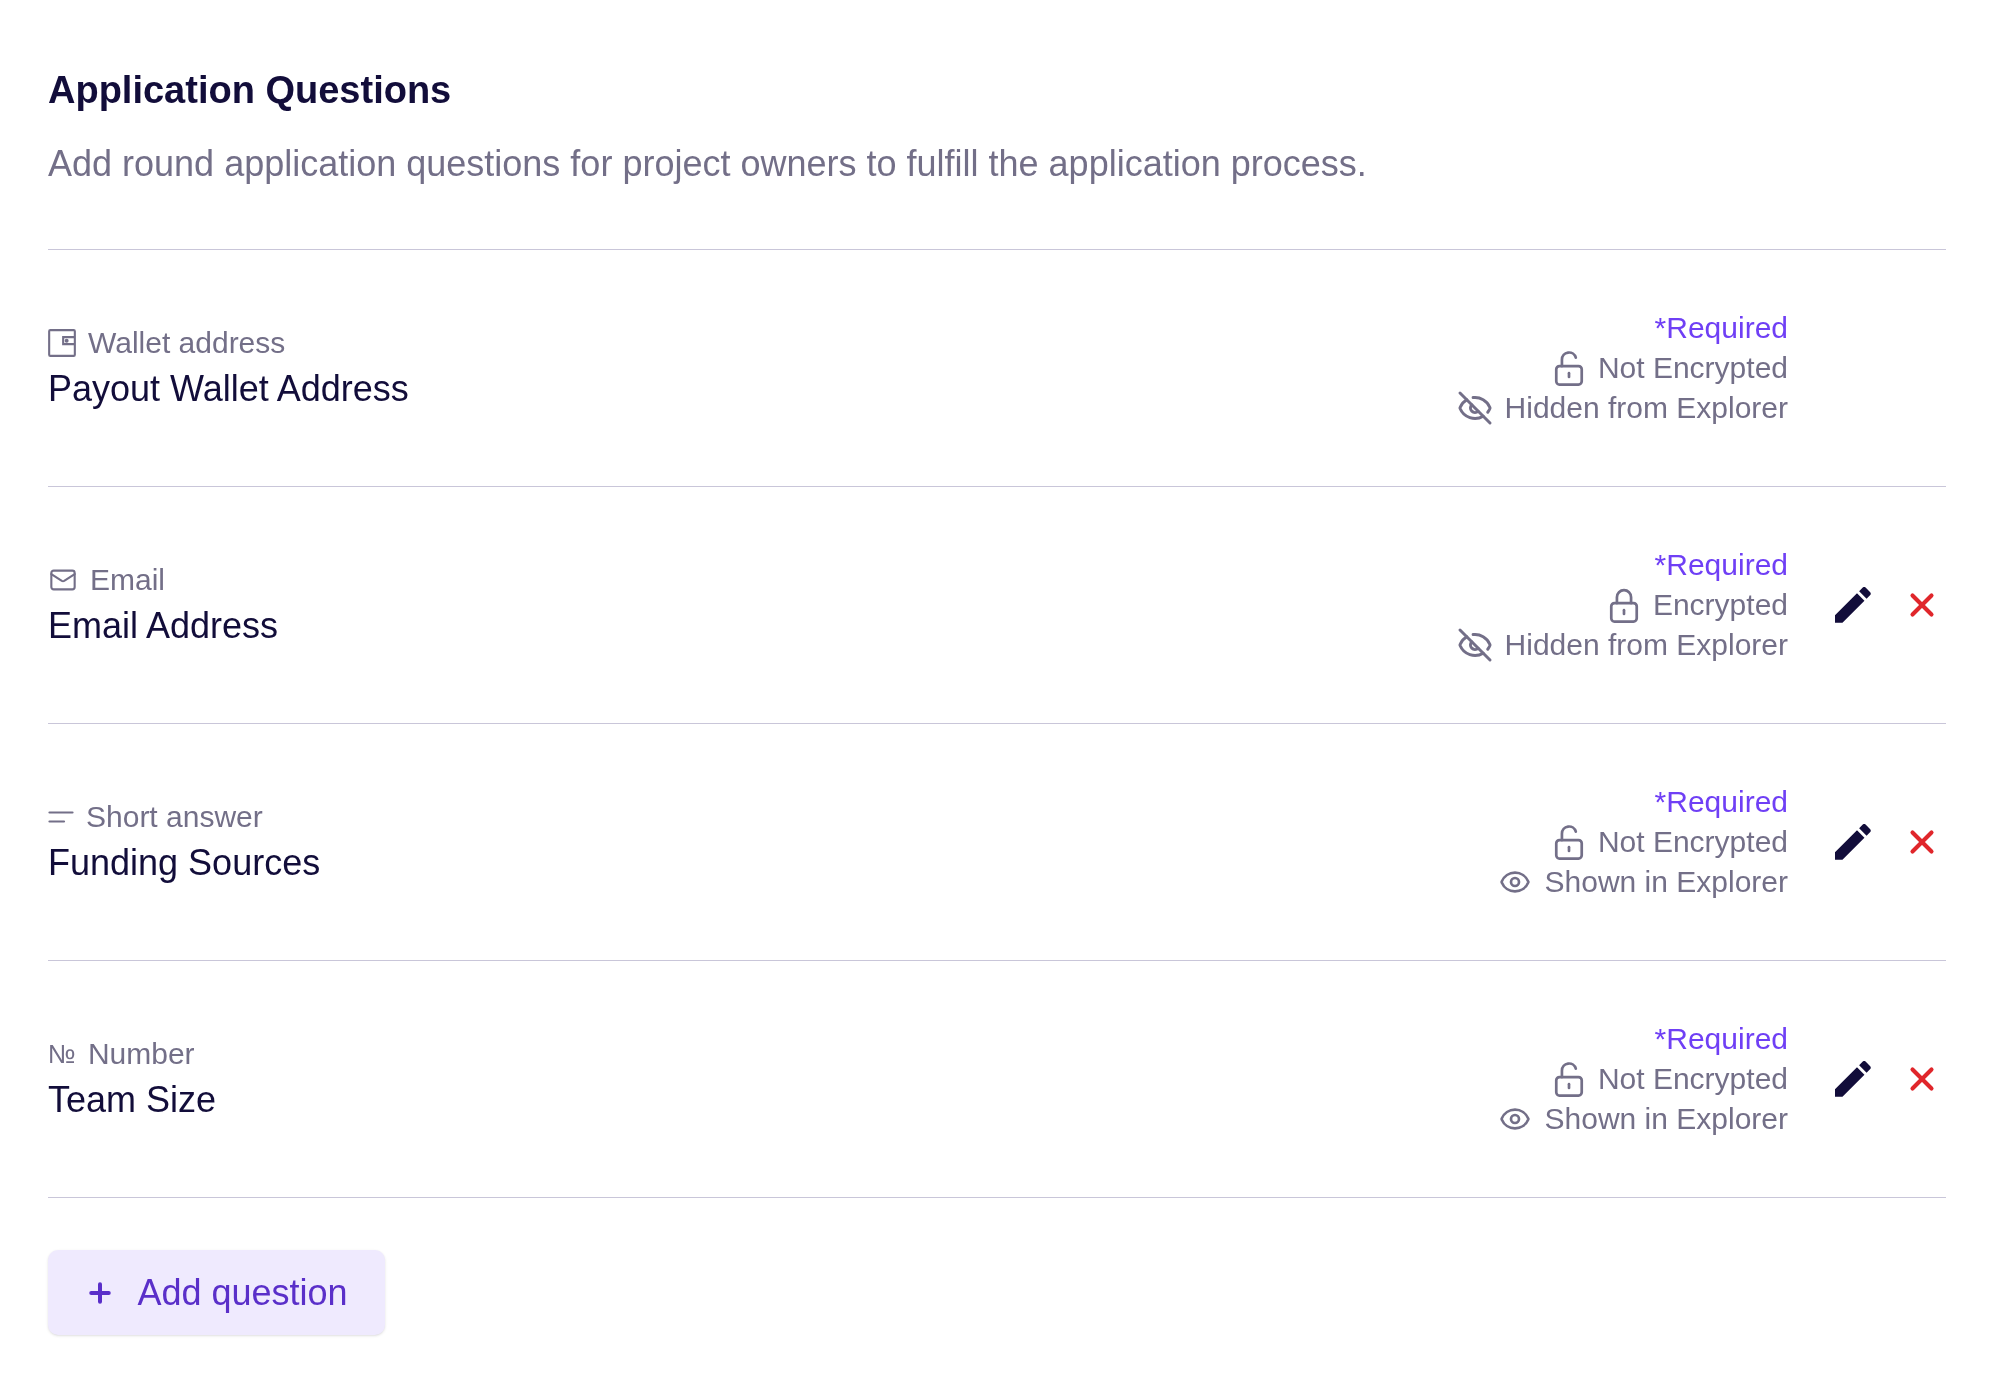 This screenshot has height=1383, width=2000. What do you see at coordinates (1720, 605) in the screenshot?
I see `encryption-status: Encrypted` at bounding box center [1720, 605].